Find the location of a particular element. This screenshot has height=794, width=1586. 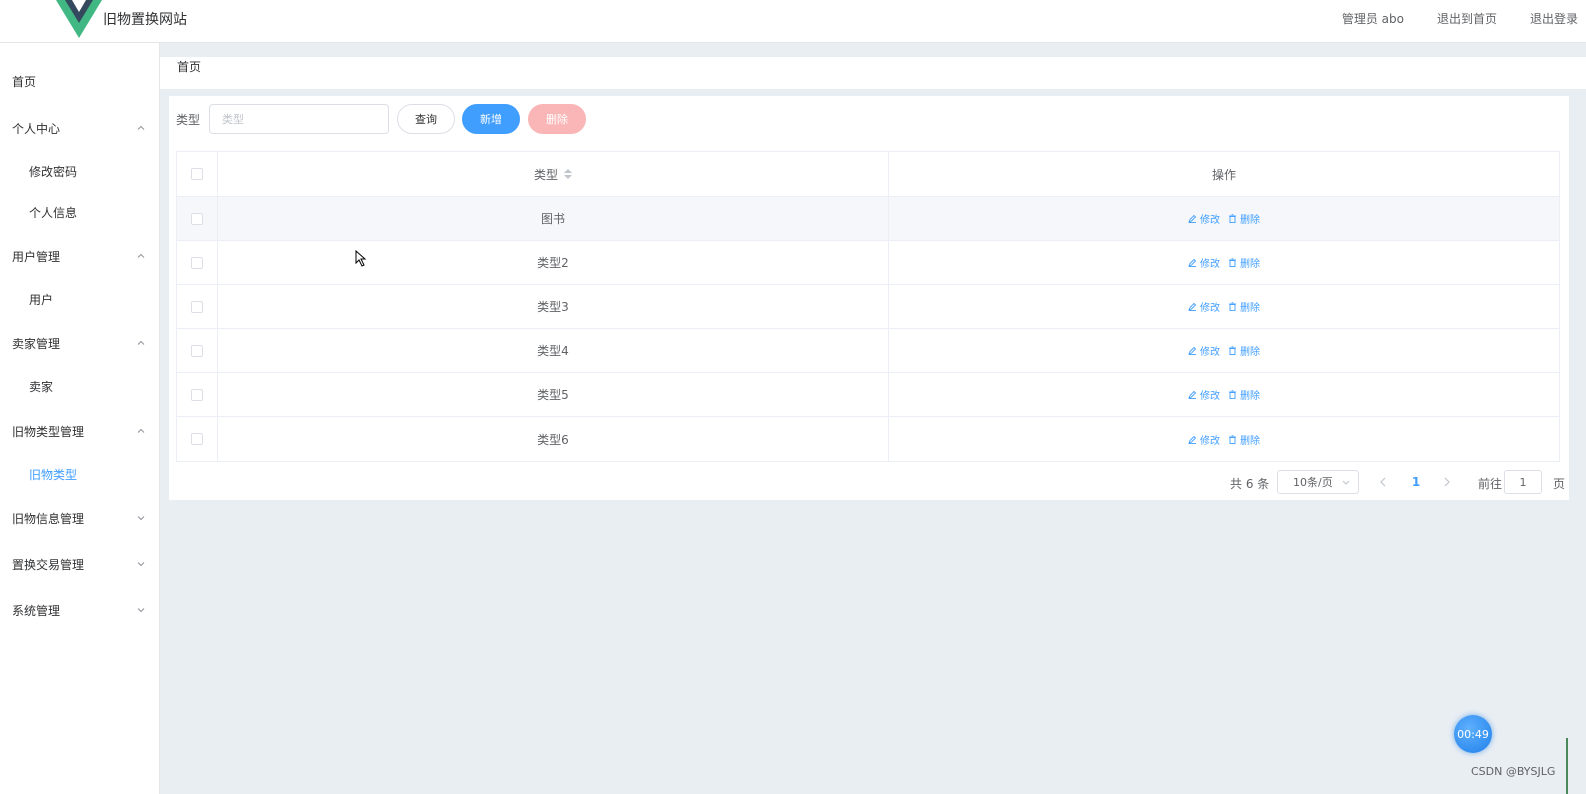

sidebar-item: 用户管理 is located at coordinates (79, 256).